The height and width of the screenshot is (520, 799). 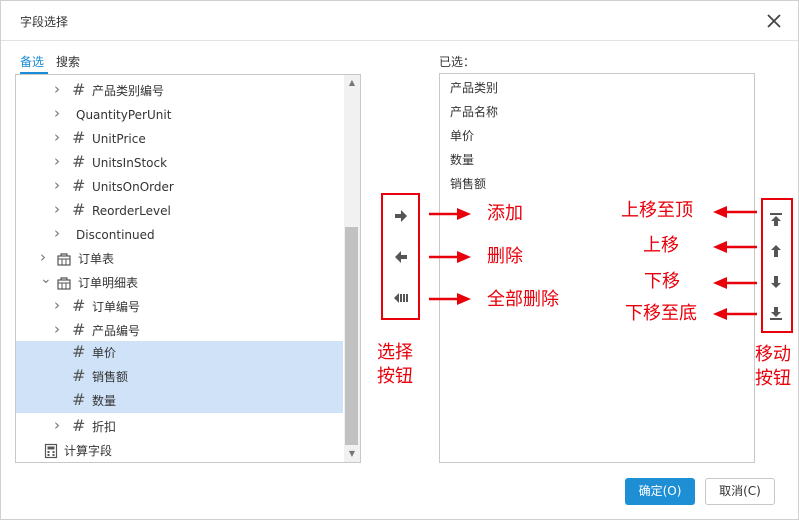 What do you see at coordinates (523, 299) in the screenshot?
I see `annotation-remove-all: 全部删除` at bounding box center [523, 299].